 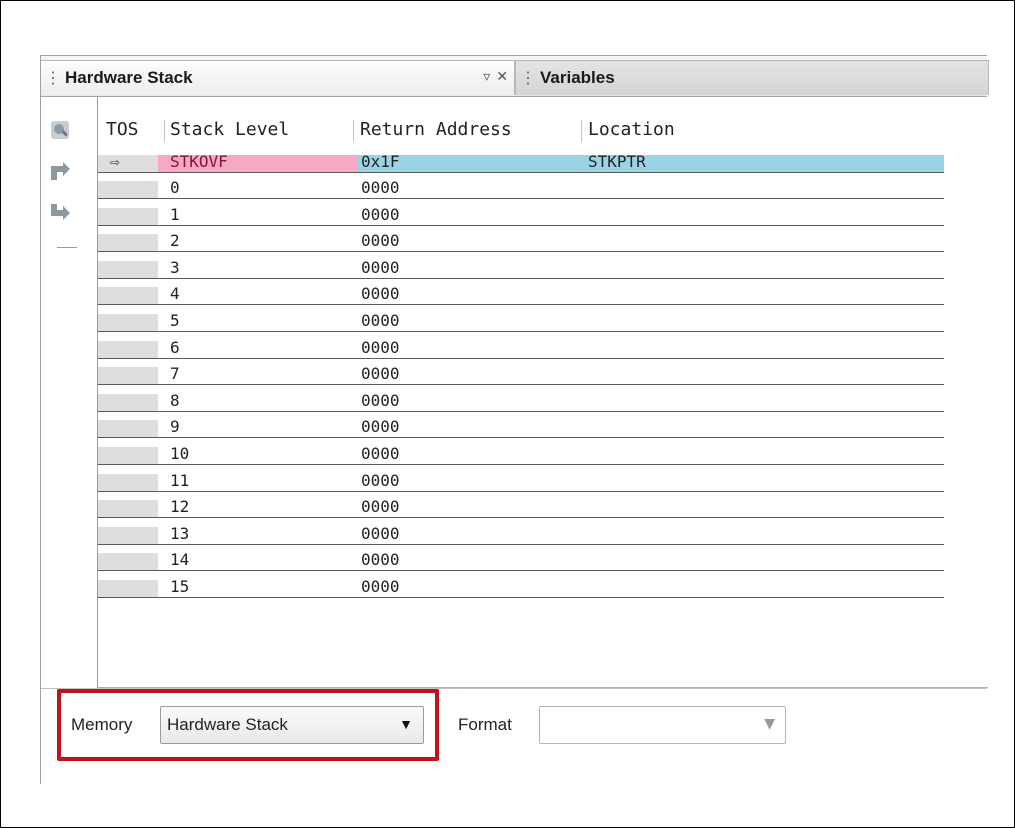 What do you see at coordinates (180, 453) in the screenshot?
I see `stack-level-cell: 10` at bounding box center [180, 453].